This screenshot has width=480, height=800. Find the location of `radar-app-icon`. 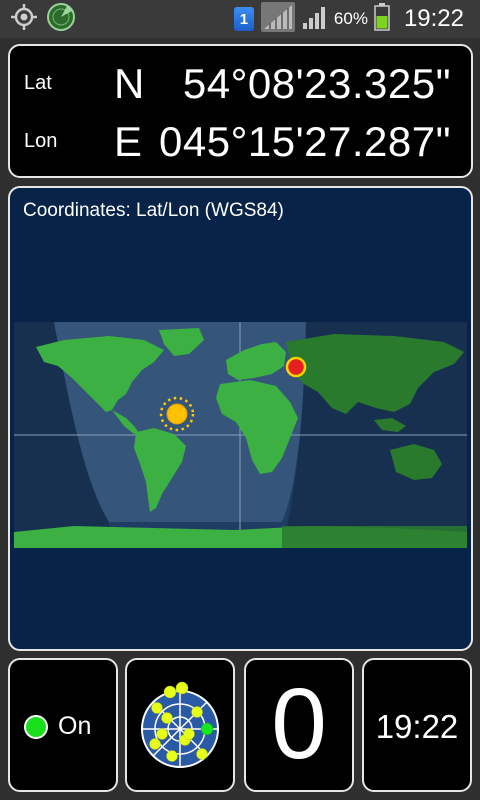

radar-app-icon is located at coordinates (61, 19).